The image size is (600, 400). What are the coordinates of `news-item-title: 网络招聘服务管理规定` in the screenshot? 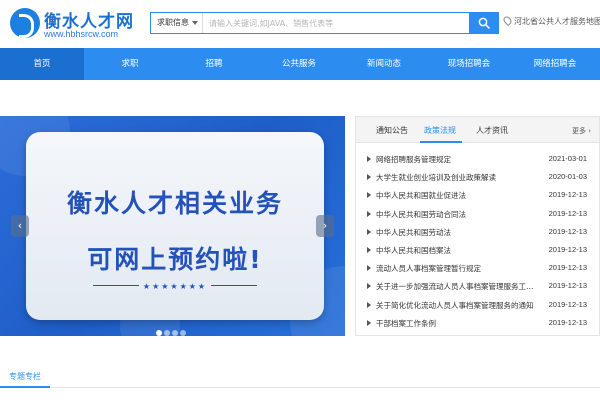 It's located at (457, 159).